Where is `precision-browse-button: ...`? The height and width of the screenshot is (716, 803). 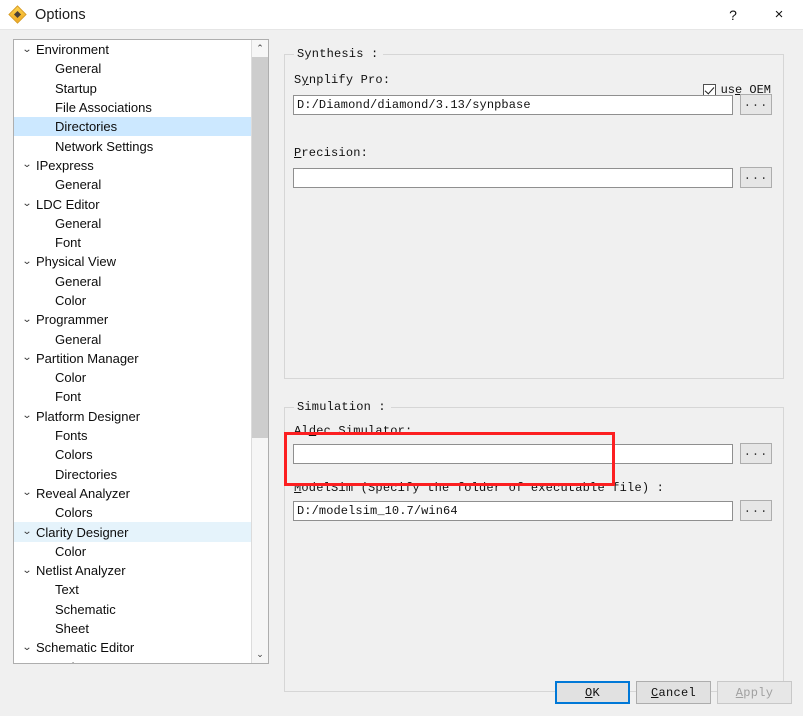 precision-browse-button: ... is located at coordinates (756, 177).